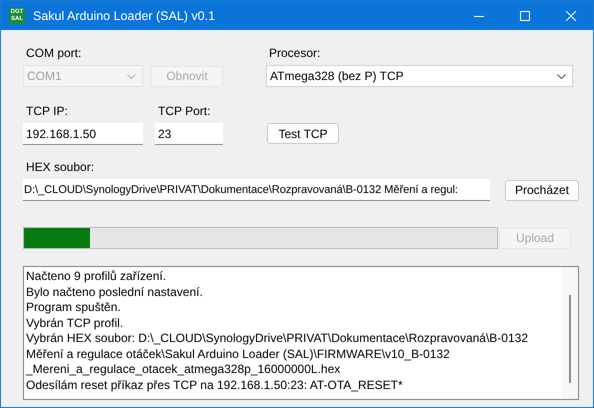 The height and width of the screenshot is (408, 594). I want to click on log-line: _Mereni_a_regulace_otacek_atmega328p_16000000L.hex, so click(184, 370).